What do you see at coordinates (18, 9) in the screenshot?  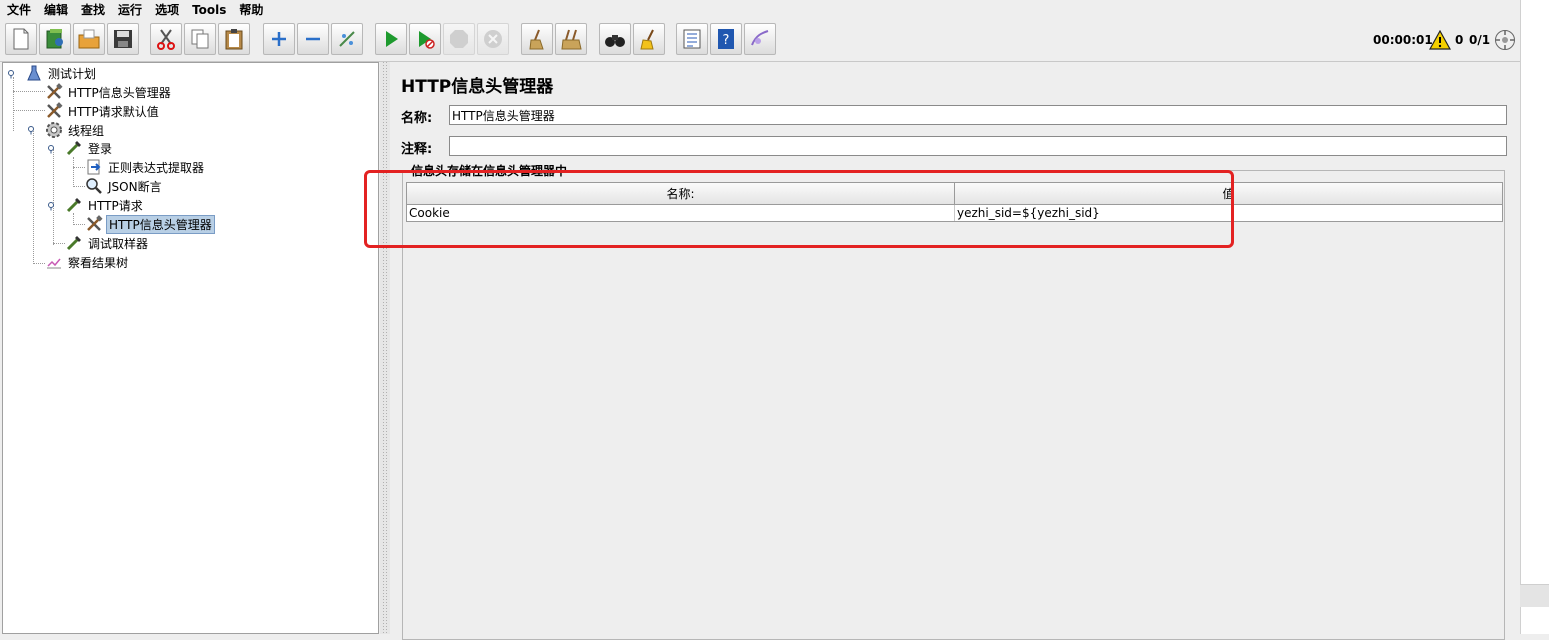 I see `menu-file: 文件` at bounding box center [18, 9].